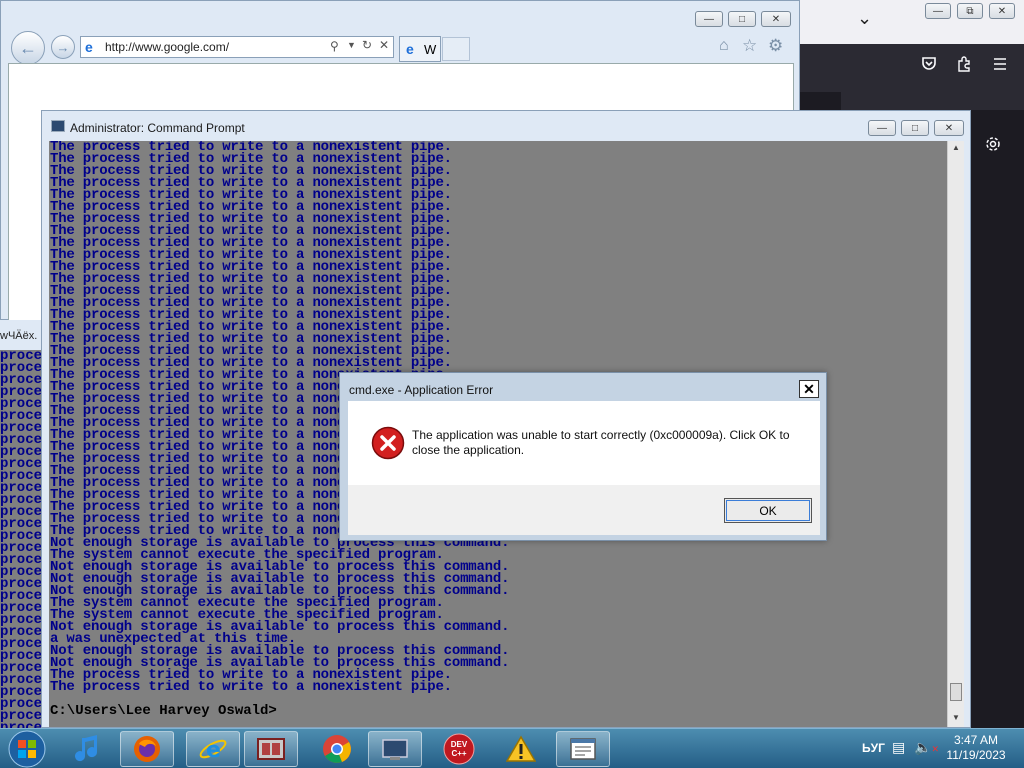  I want to click on window-title: Administrator: Command Prompt, so click(157, 128).